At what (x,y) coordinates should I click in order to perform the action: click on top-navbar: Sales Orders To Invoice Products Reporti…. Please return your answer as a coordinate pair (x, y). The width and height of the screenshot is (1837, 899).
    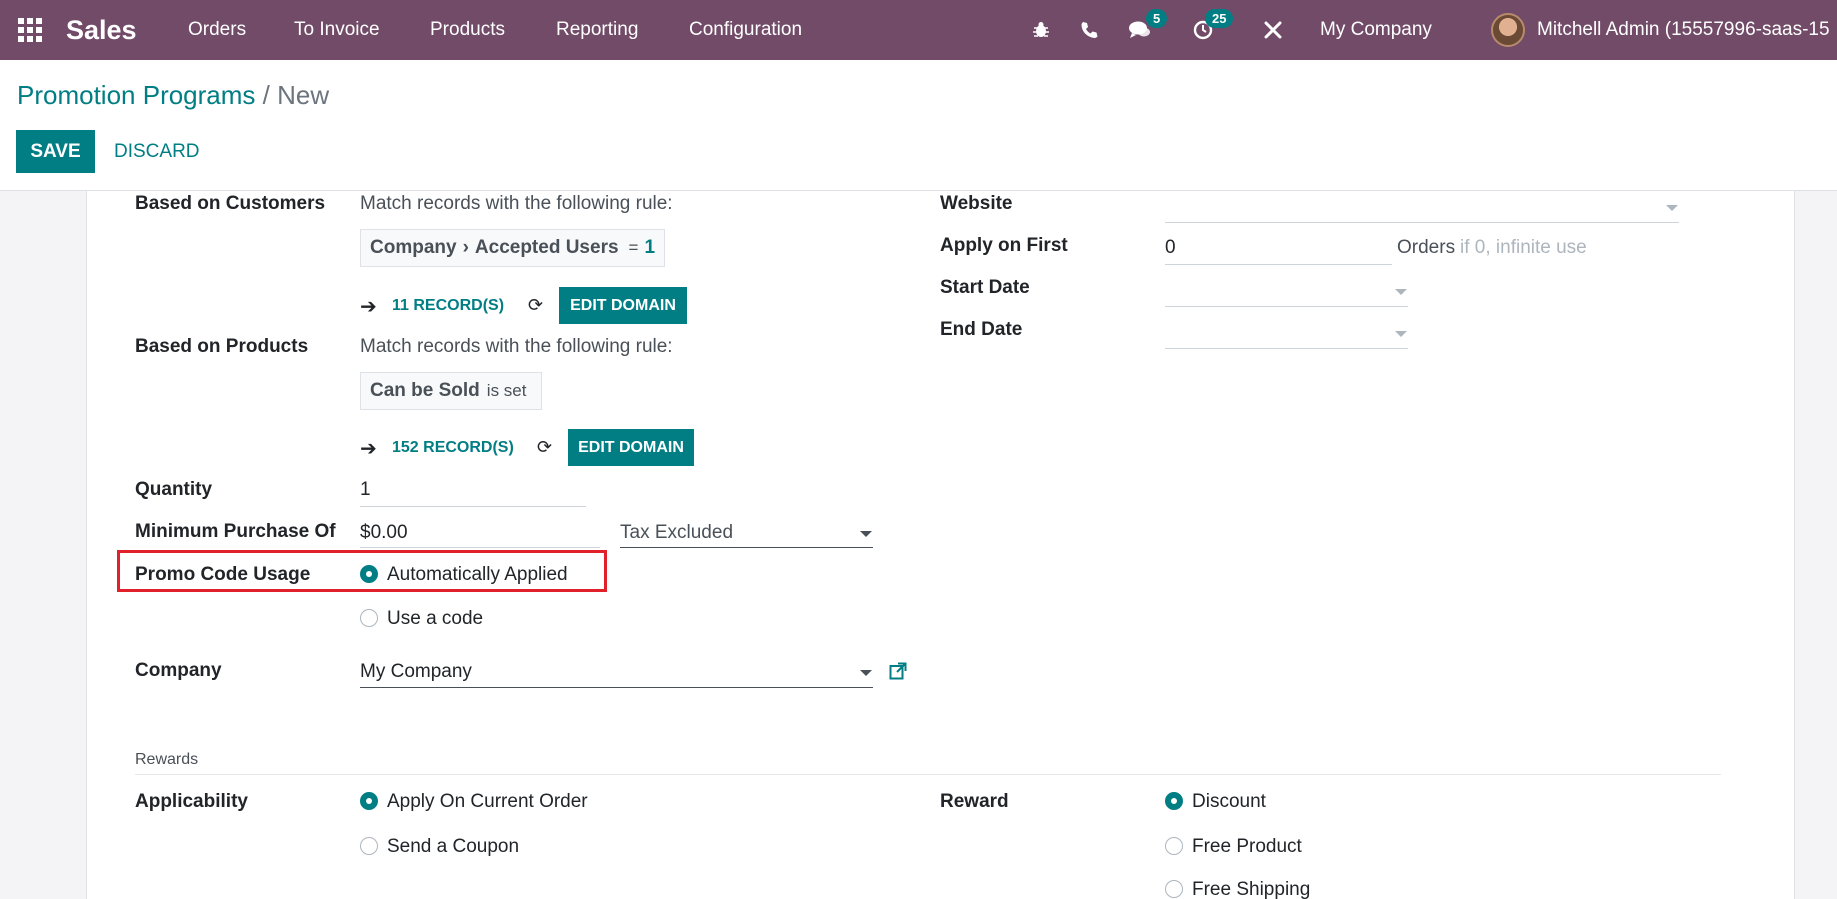
    Looking at the image, I should click on (918, 30).